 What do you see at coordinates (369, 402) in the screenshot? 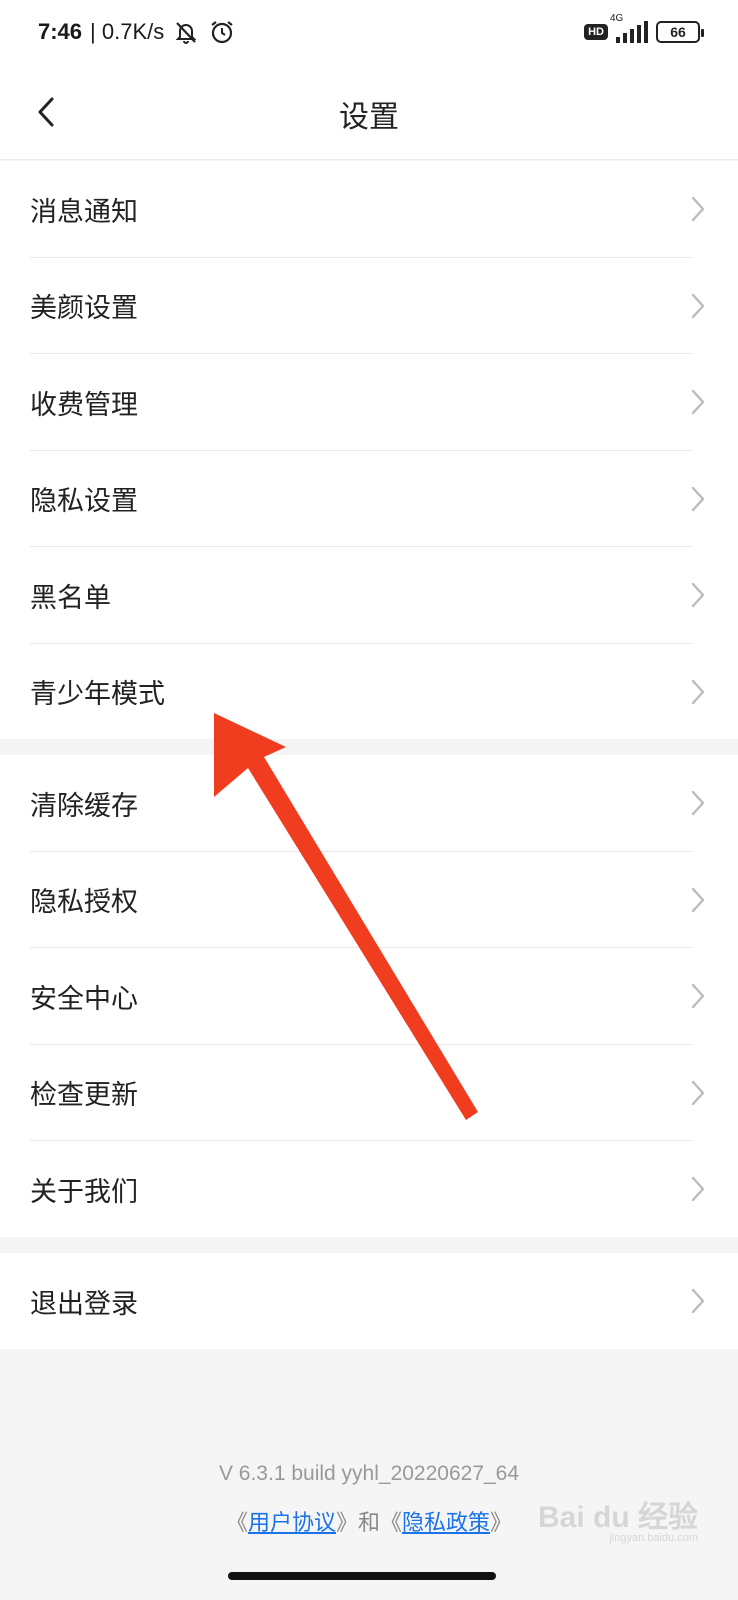
I see `settings-item-billing: 收费管理` at bounding box center [369, 402].